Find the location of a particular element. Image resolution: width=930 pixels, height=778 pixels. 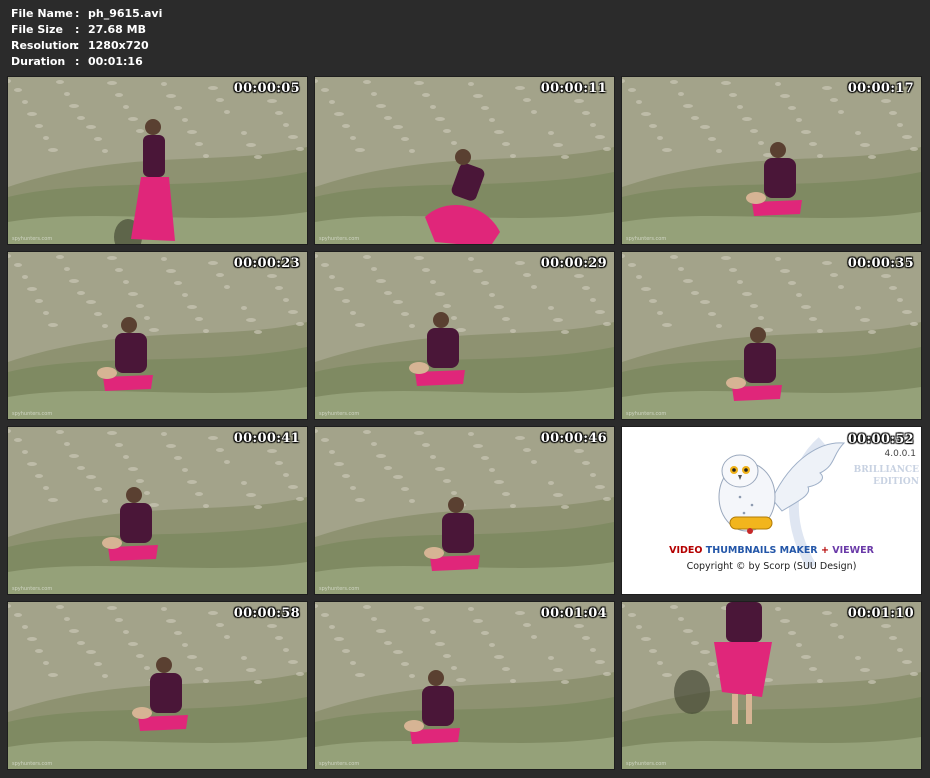

resolution-label: Resolution is located at coordinates (44, 45).